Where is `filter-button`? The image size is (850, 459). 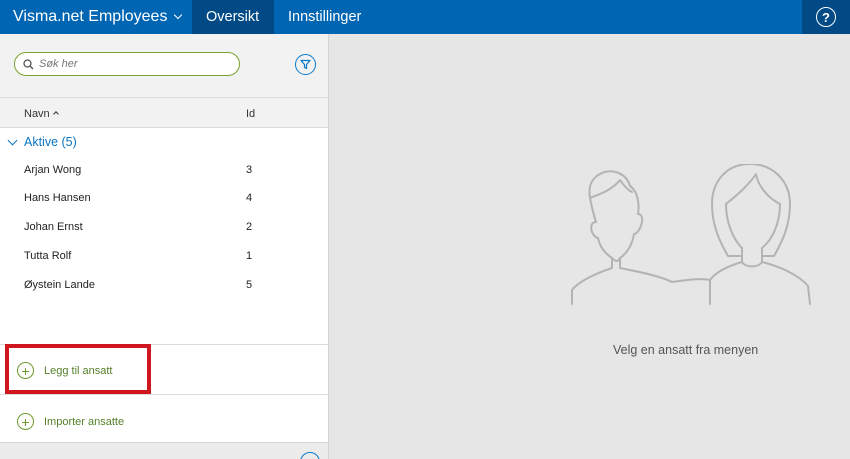 filter-button is located at coordinates (305, 64).